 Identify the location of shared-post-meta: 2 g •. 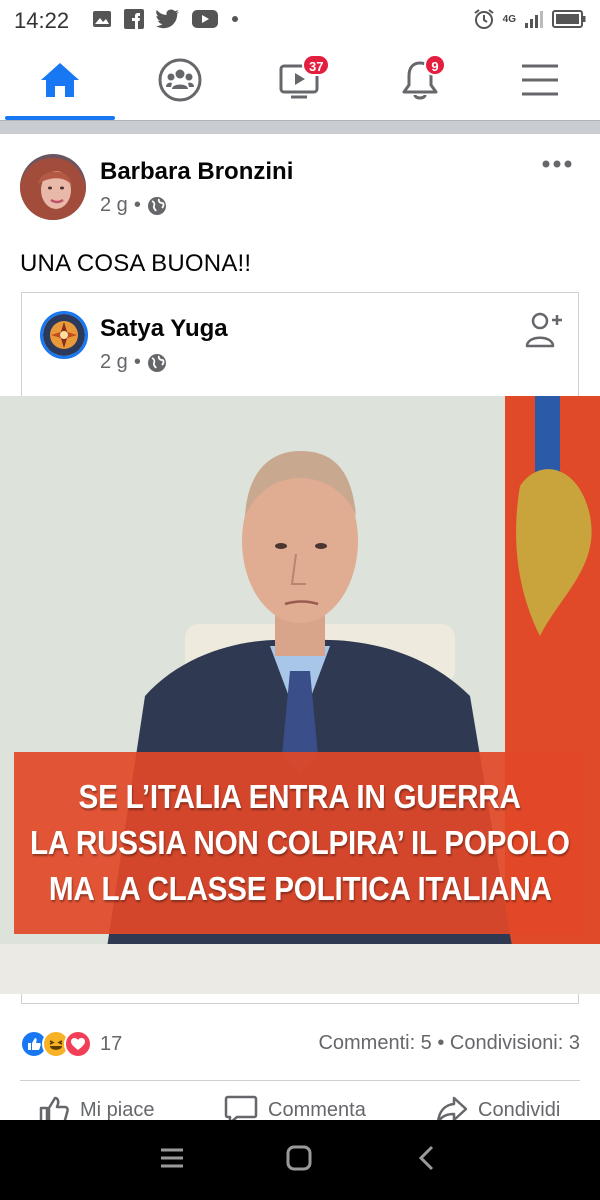
(133, 362).